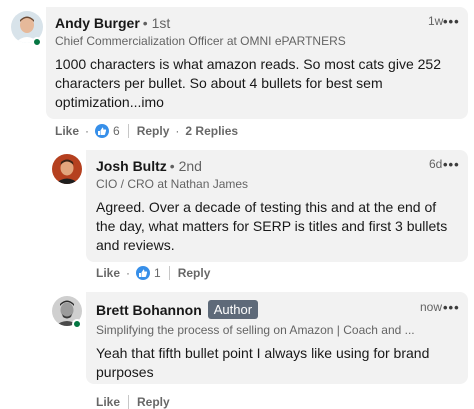 Image resolution: width=474 pixels, height=409 pixels. What do you see at coordinates (172, 184) in the screenshot?
I see `author-headline: CIO / CRO at Nathan James` at bounding box center [172, 184].